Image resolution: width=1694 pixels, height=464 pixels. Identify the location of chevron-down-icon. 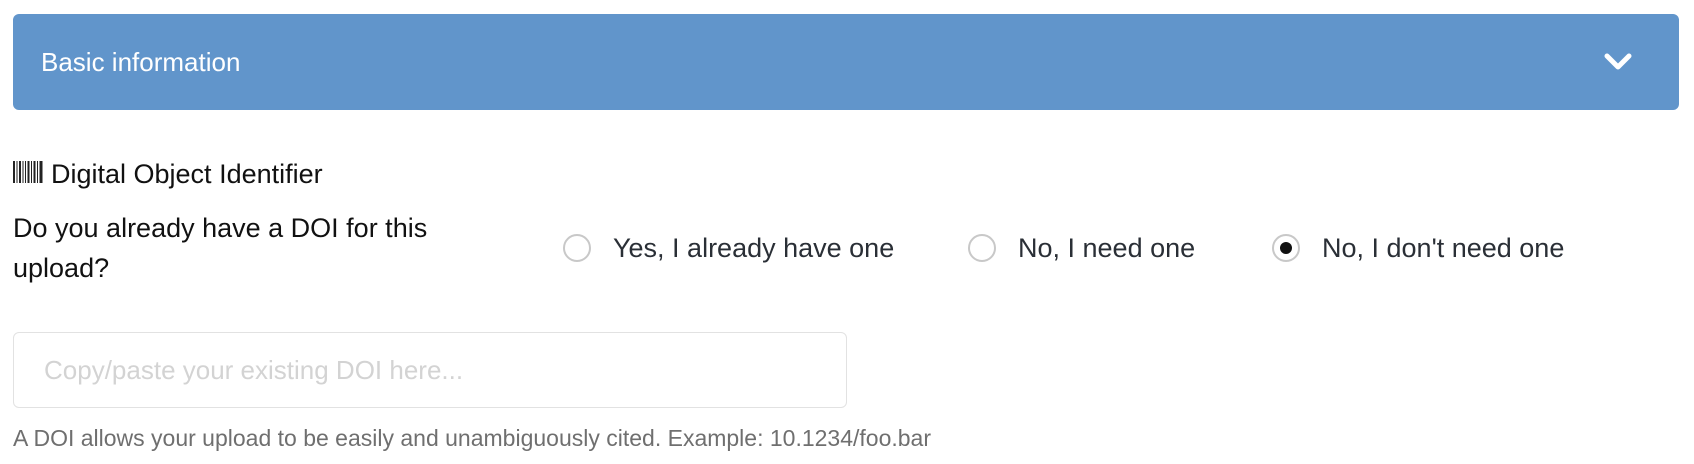
(1618, 62).